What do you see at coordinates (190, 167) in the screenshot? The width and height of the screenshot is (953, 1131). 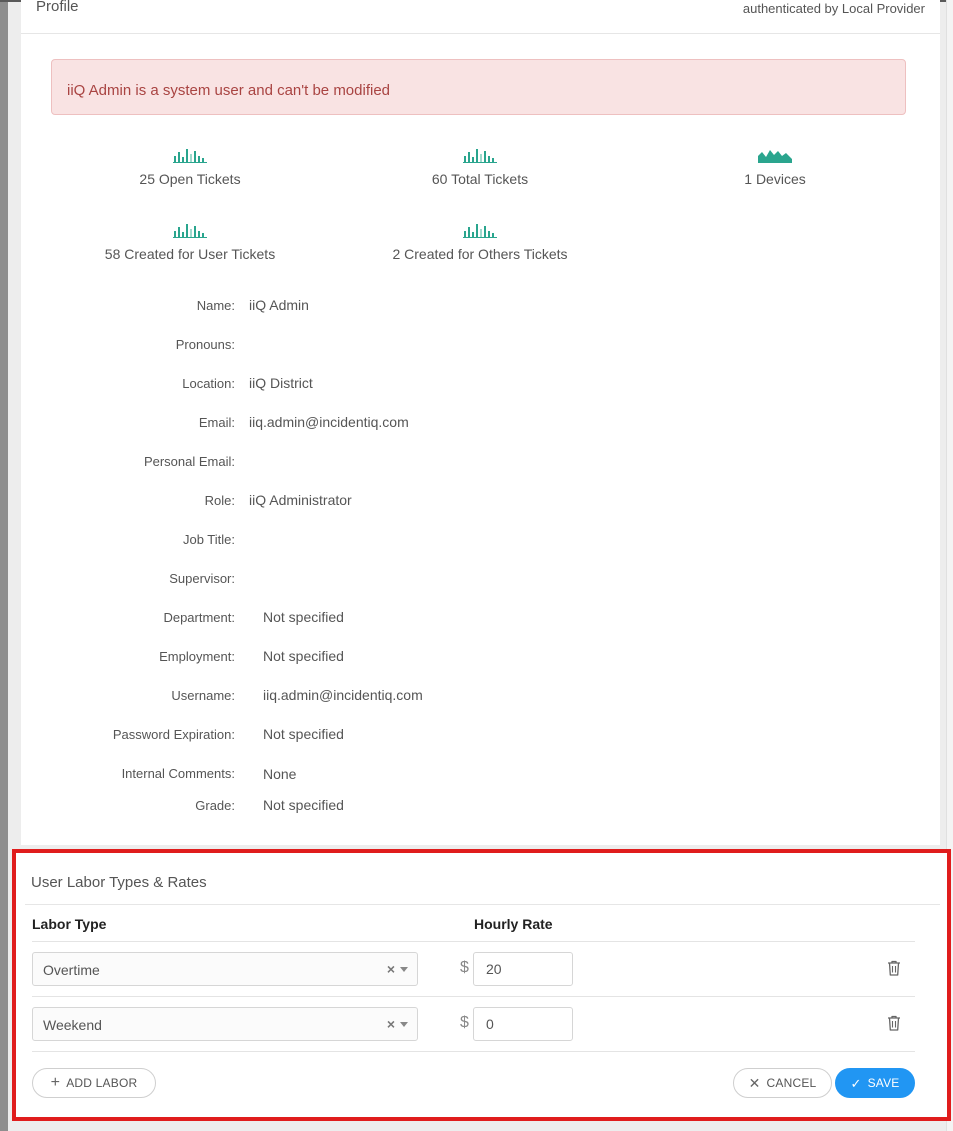 I see `stat-open-tickets: 25 Open Tickets` at bounding box center [190, 167].